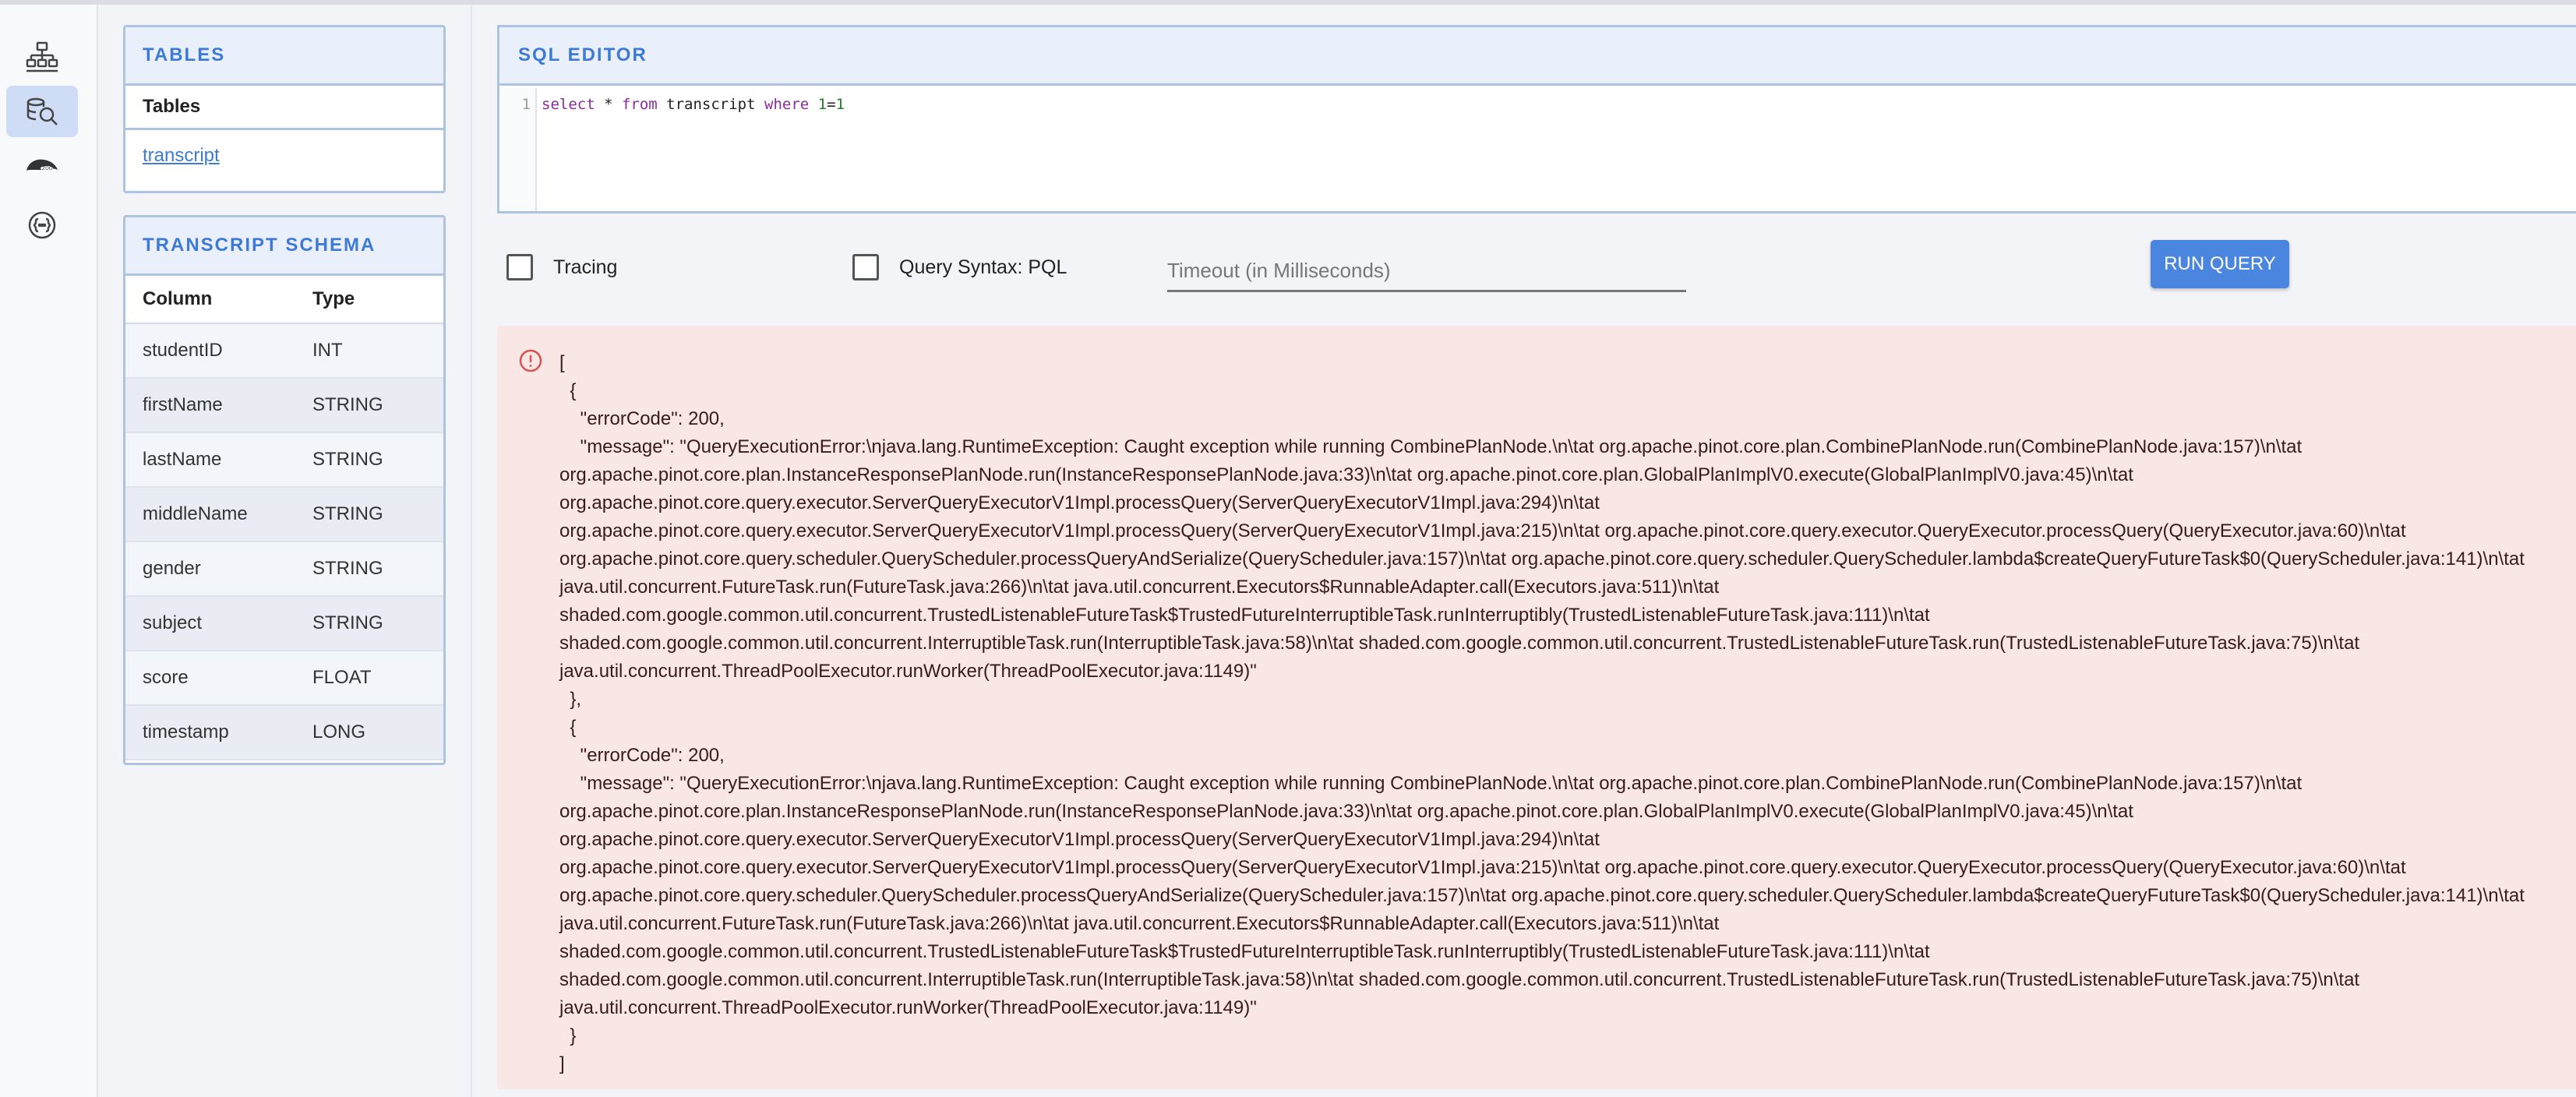 The height and width of the screenshot is (1097, 2576). I want to click on api-icon, so click(42, 225).